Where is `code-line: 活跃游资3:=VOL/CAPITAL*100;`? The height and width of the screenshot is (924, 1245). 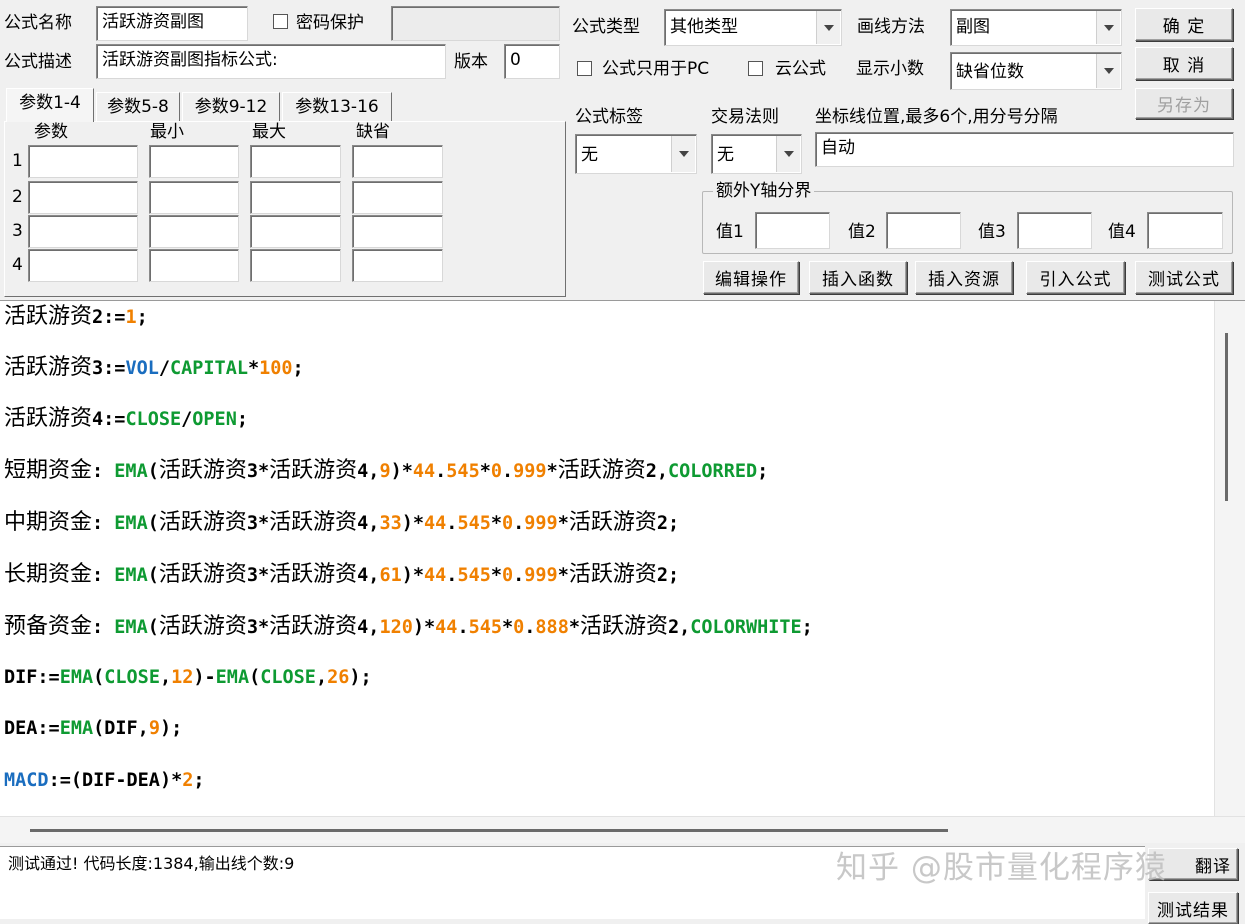 code-line: 活跃游资3:=VOL/CAPITAL*100; is located at coordinates (154, 367).